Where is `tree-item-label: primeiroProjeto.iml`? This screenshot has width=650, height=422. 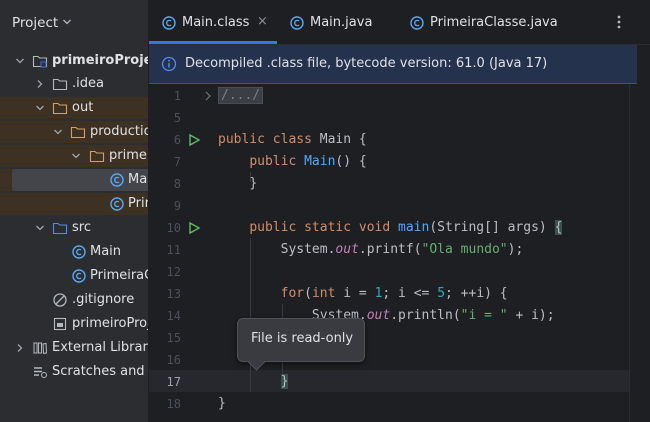
tree-item-label: primeiroProjeto.iml is located at coordinates (110, 323).